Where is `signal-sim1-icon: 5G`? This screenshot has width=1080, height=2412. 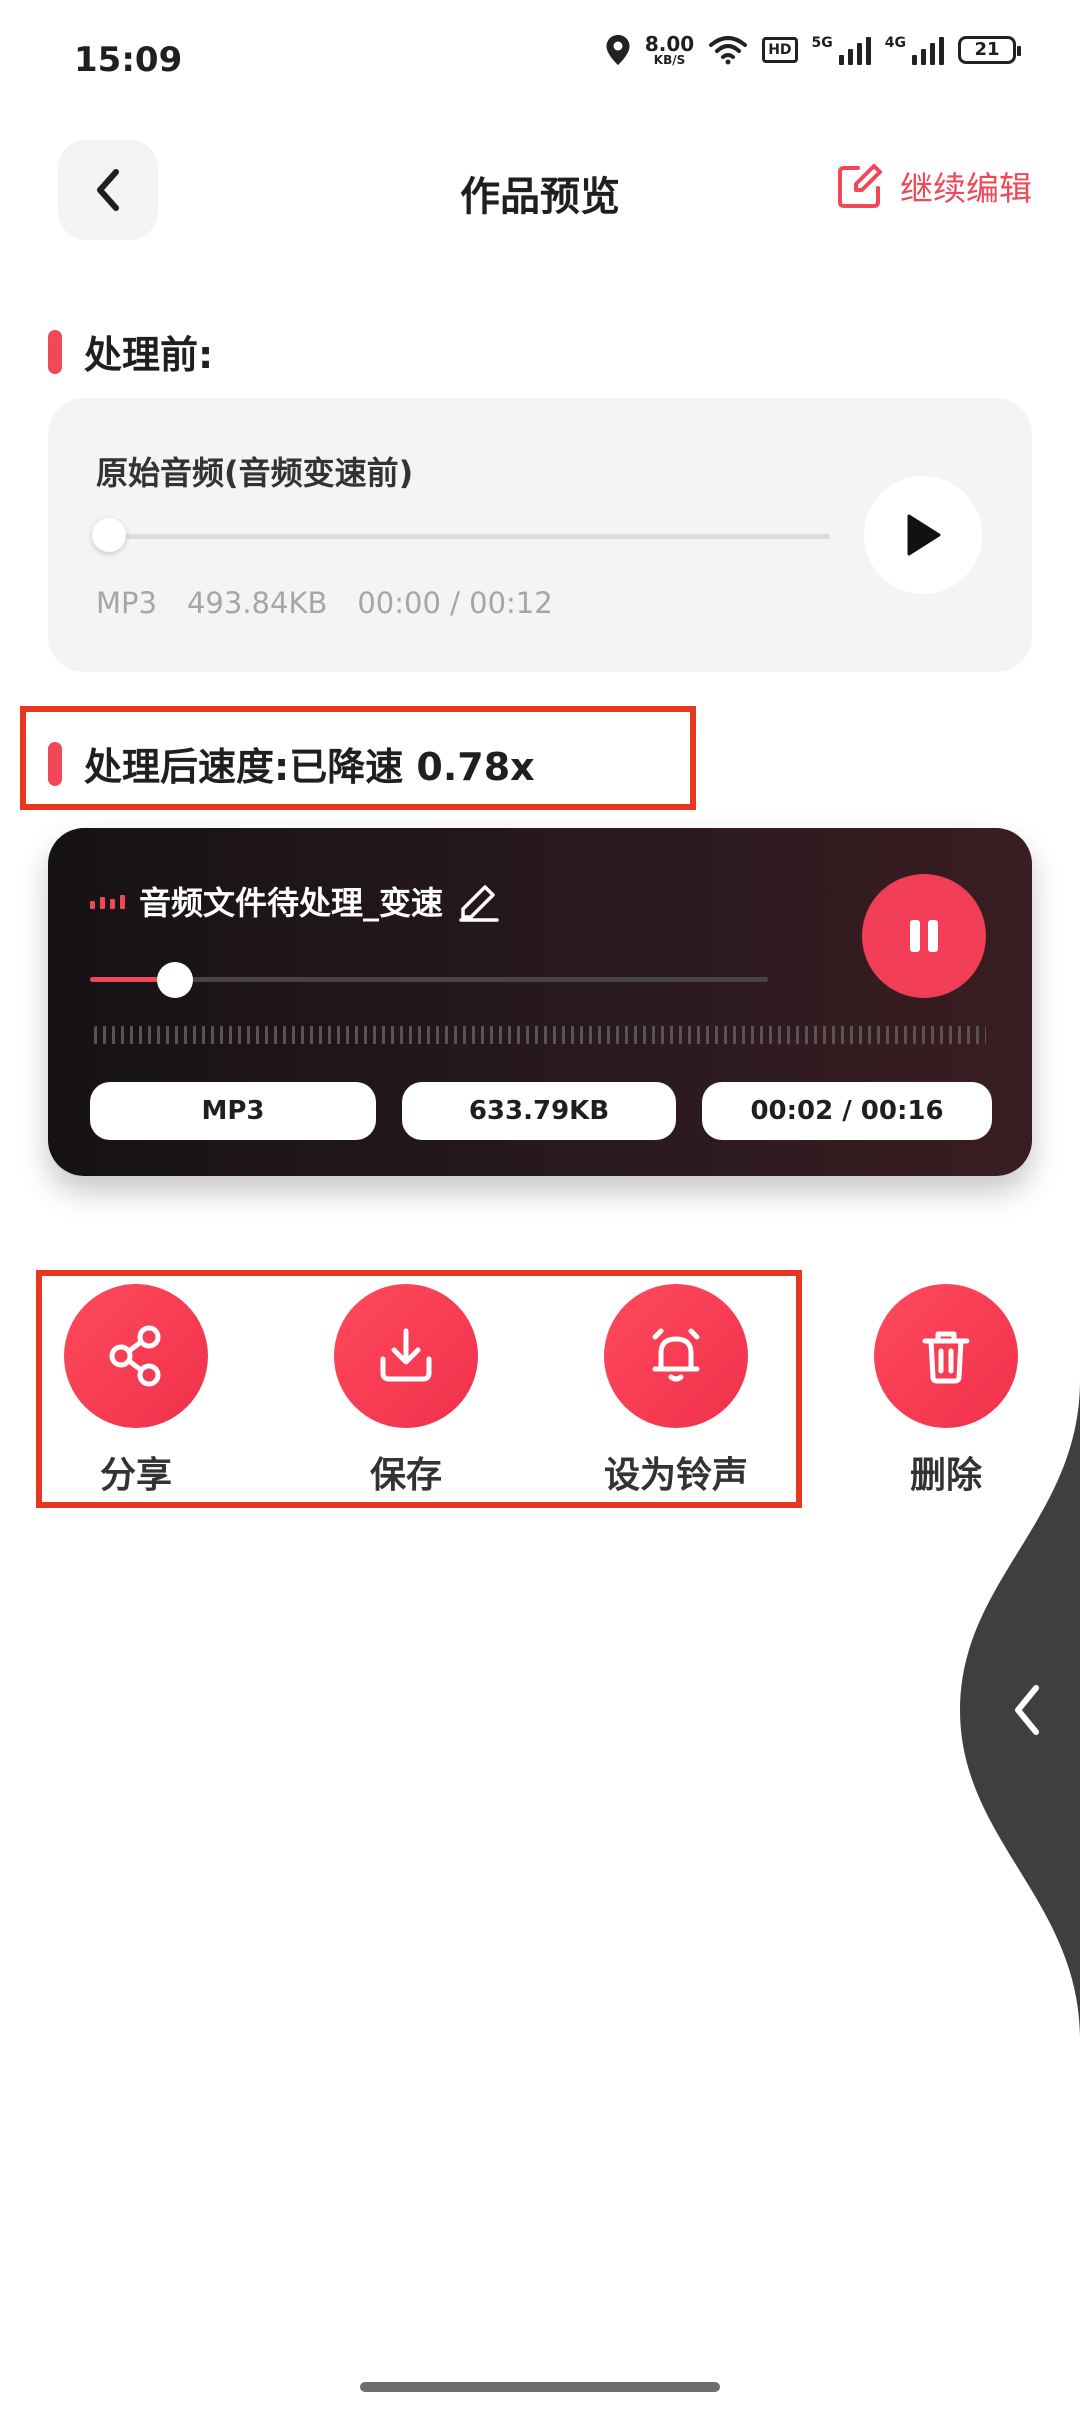
signal-sim1-icon: 5G is located at coordinates (841, 50).